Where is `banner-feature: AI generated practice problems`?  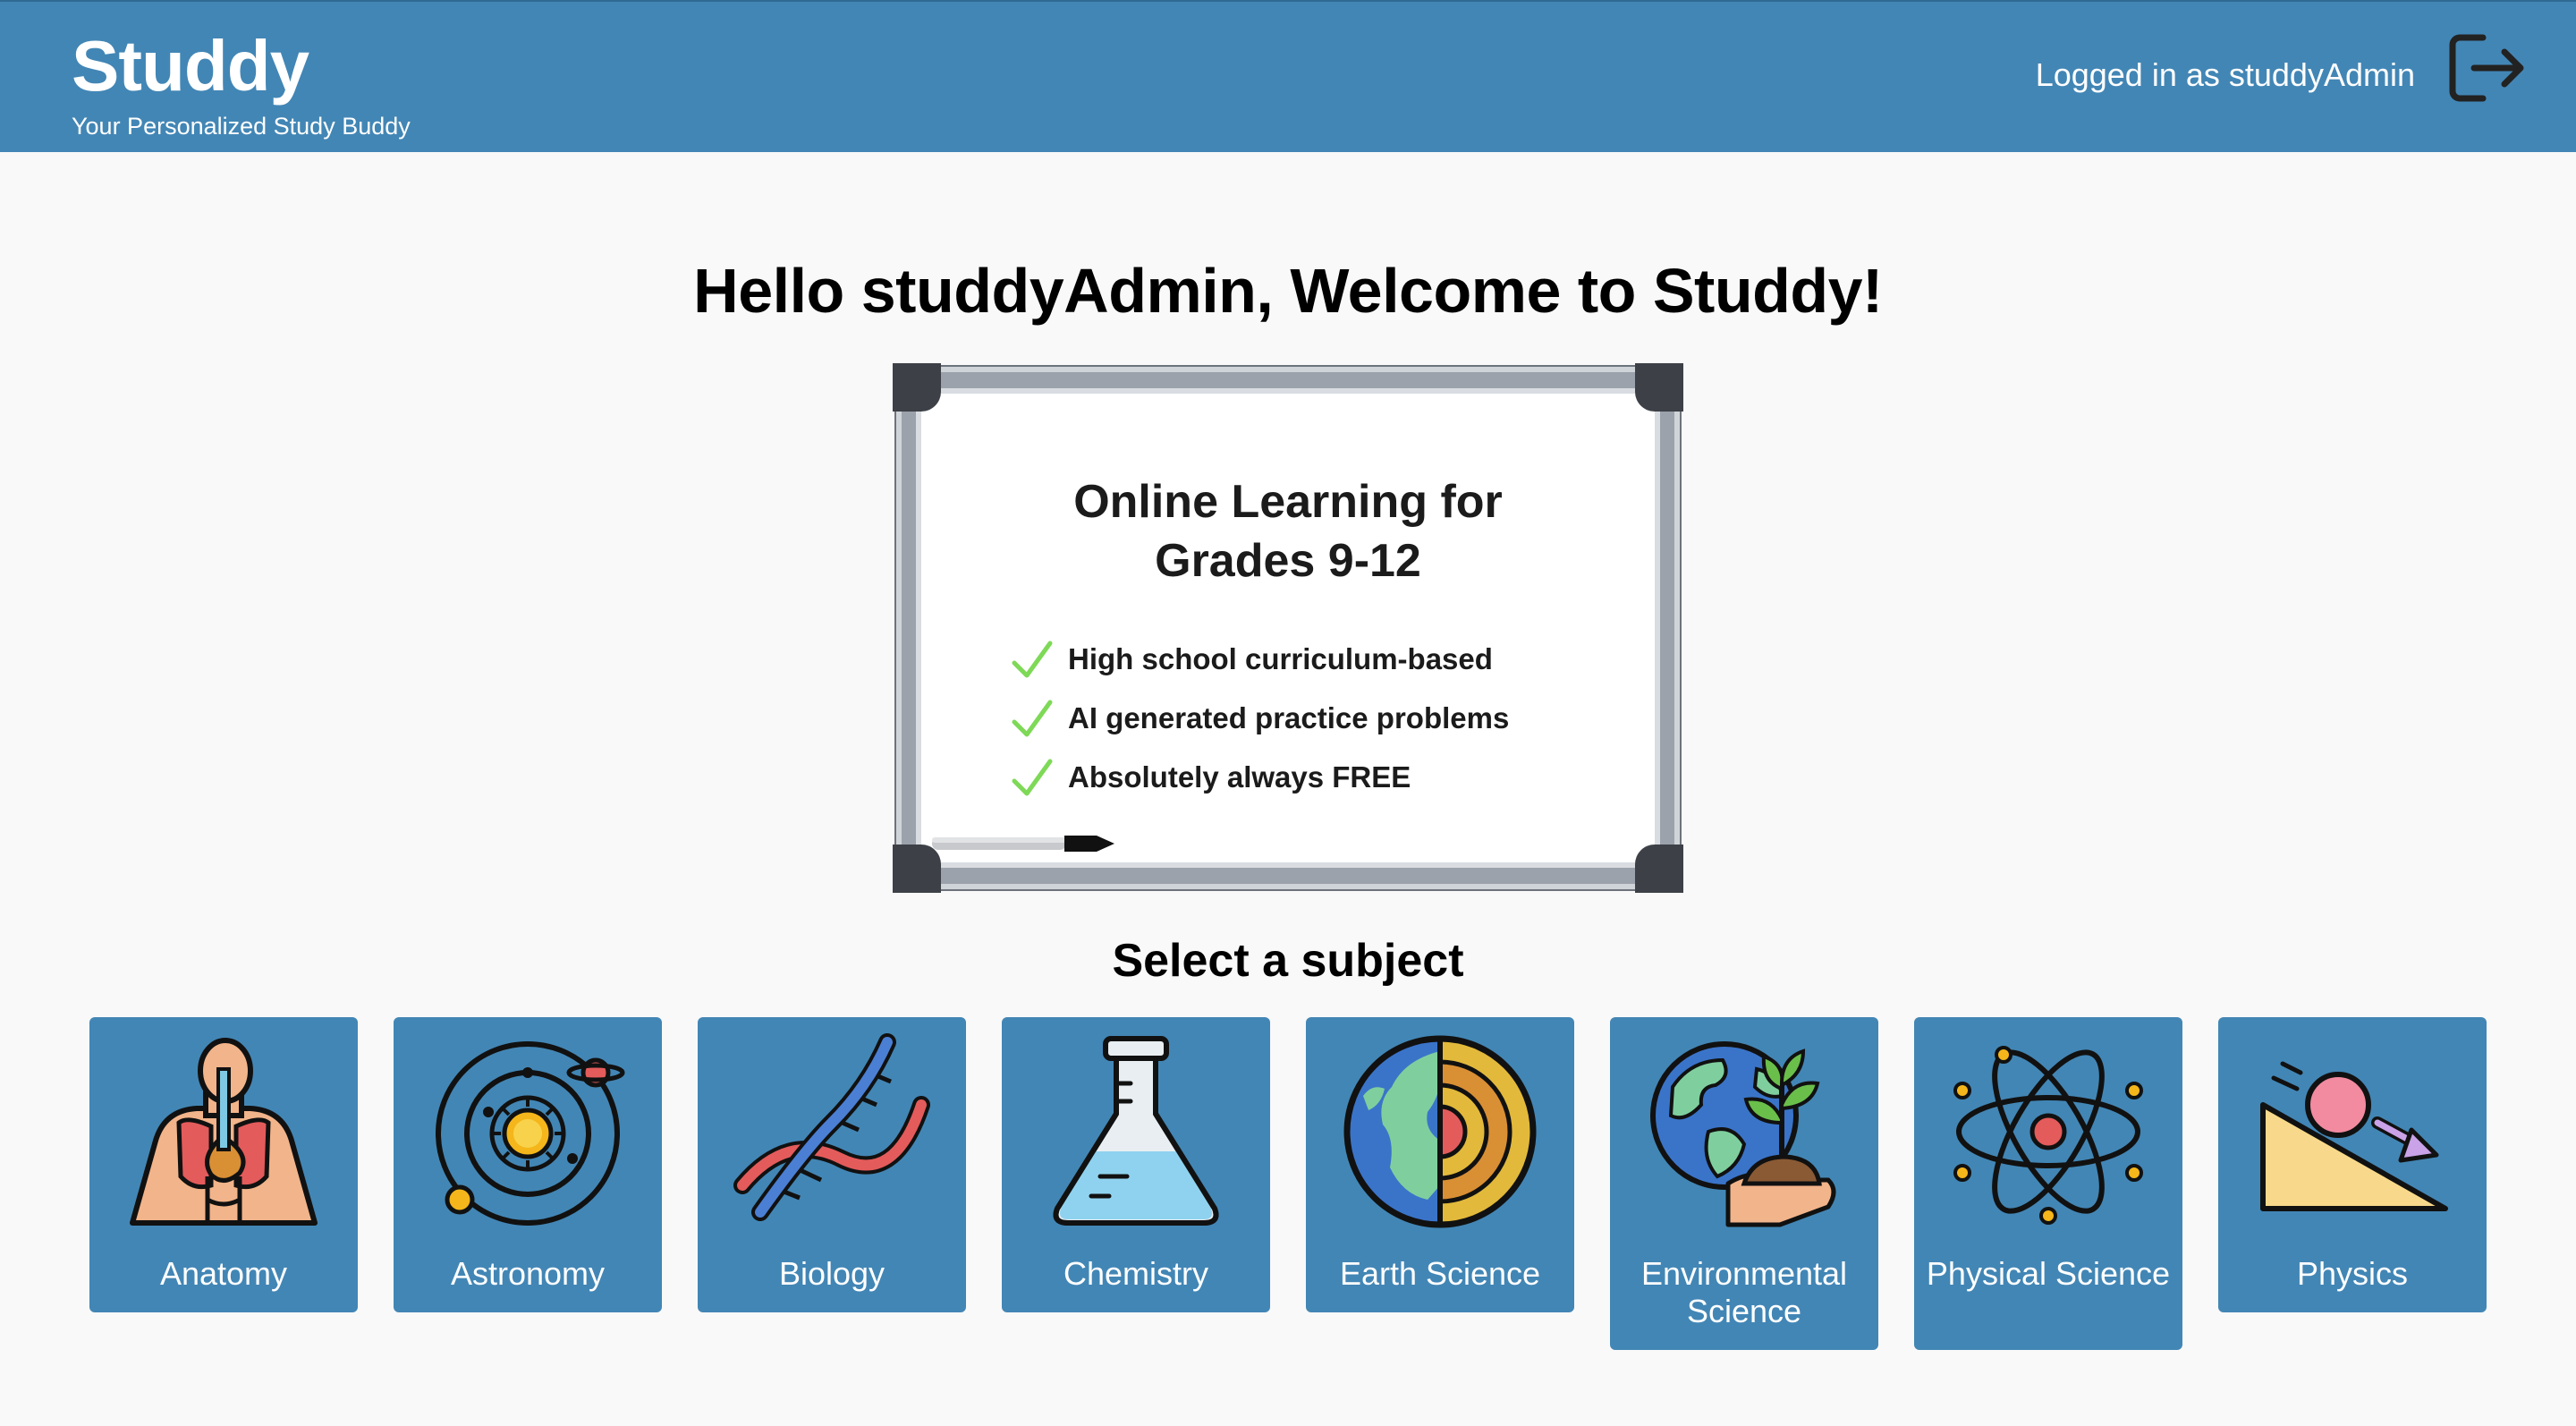
banner-feature: AI generated practice problems is located at coordinates (1260, 719).